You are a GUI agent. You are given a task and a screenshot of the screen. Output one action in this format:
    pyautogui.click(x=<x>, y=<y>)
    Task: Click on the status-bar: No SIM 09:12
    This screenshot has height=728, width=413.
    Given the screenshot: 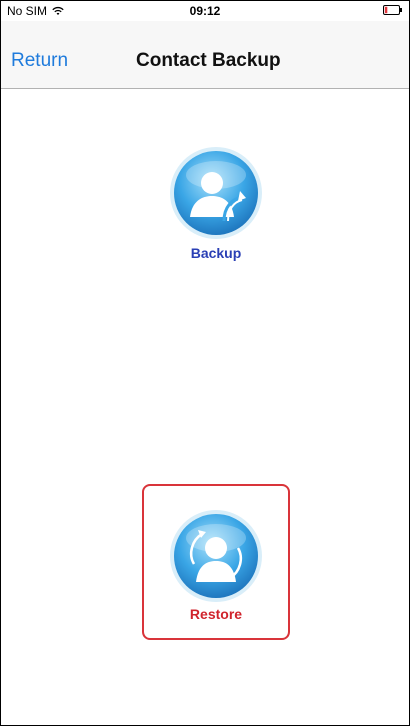 What is the action you would take?
    pyautogui.click(x=205, y=11)
    